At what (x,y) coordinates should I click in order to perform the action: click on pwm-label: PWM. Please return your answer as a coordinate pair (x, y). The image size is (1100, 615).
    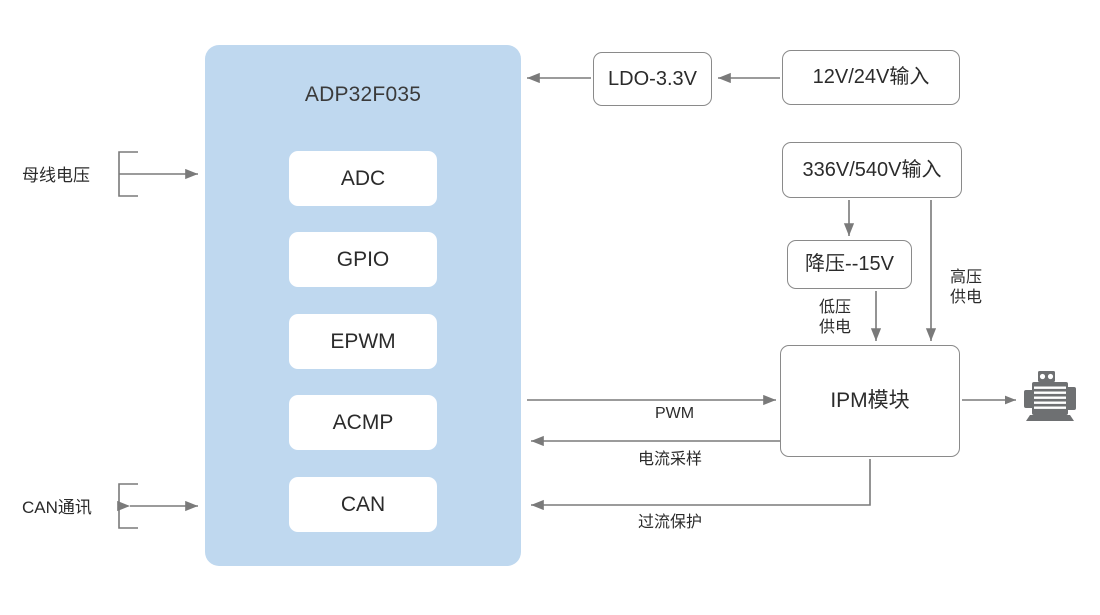
    Looking at the image, I should click on (675, 413).